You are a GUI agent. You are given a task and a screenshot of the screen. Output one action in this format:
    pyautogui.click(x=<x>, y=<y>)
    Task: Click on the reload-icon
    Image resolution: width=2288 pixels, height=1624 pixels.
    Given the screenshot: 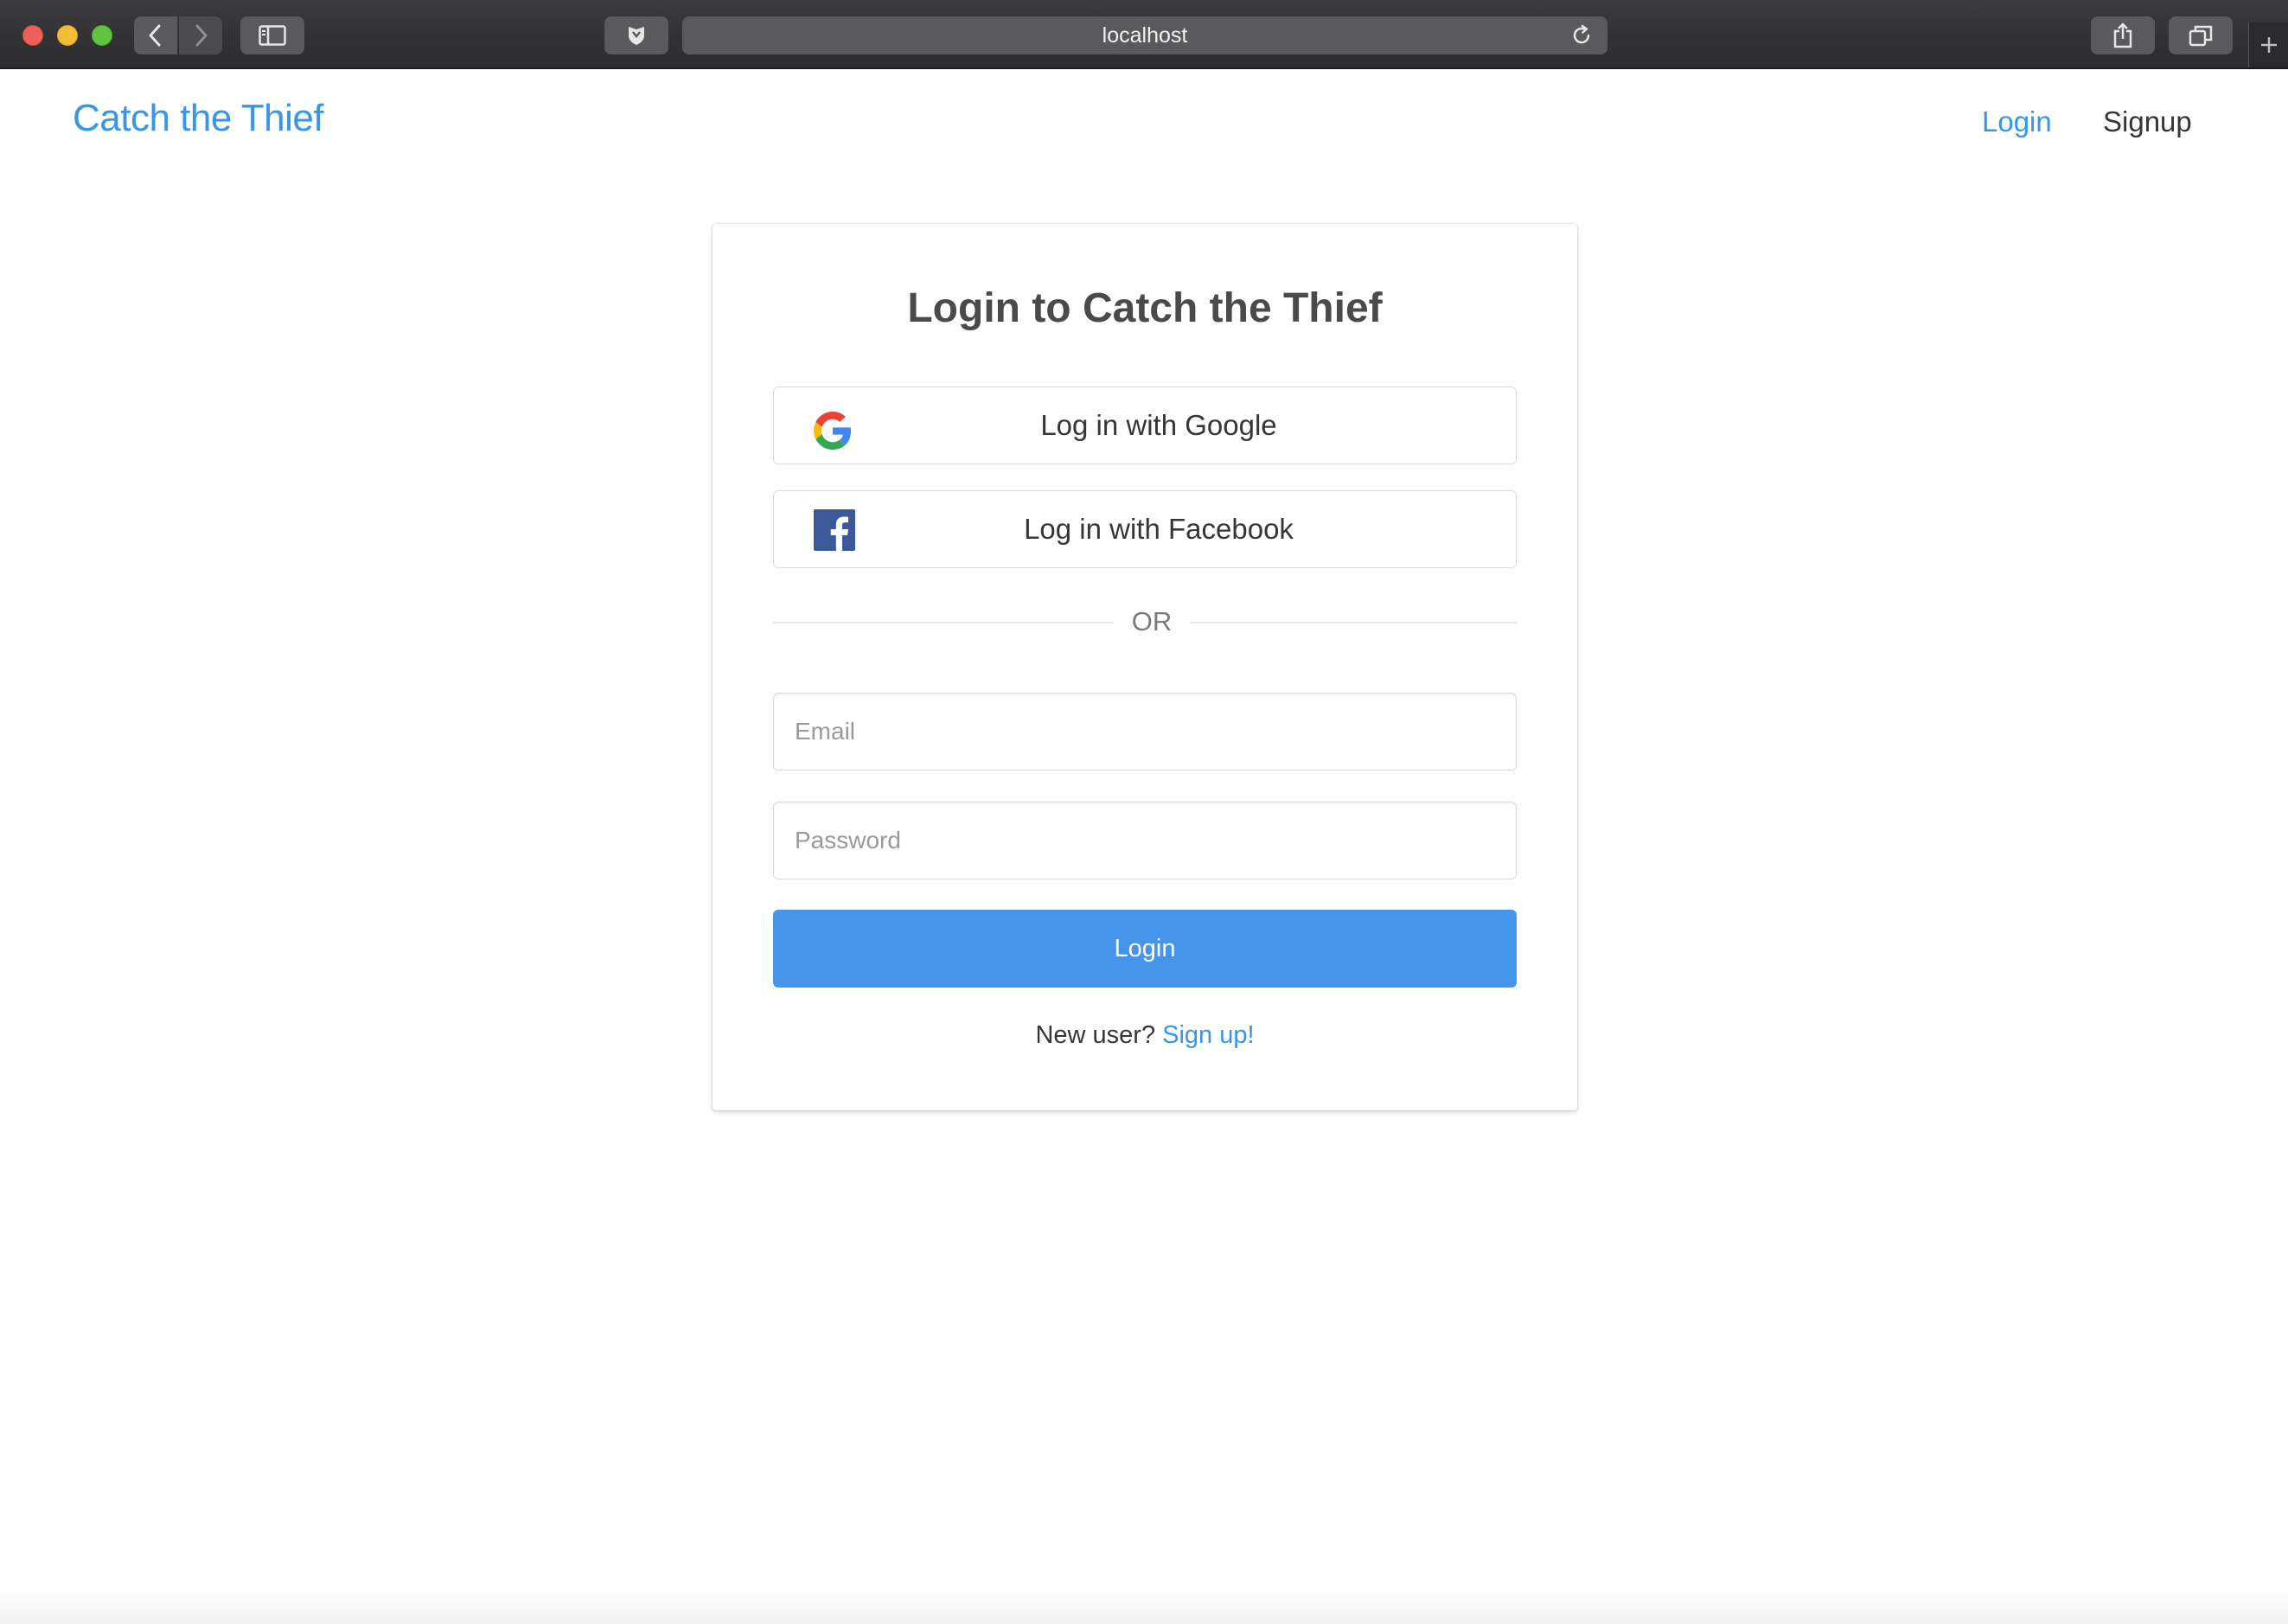 What is the action you would take?
    pyautogui.click(x=1581, y=34)
    